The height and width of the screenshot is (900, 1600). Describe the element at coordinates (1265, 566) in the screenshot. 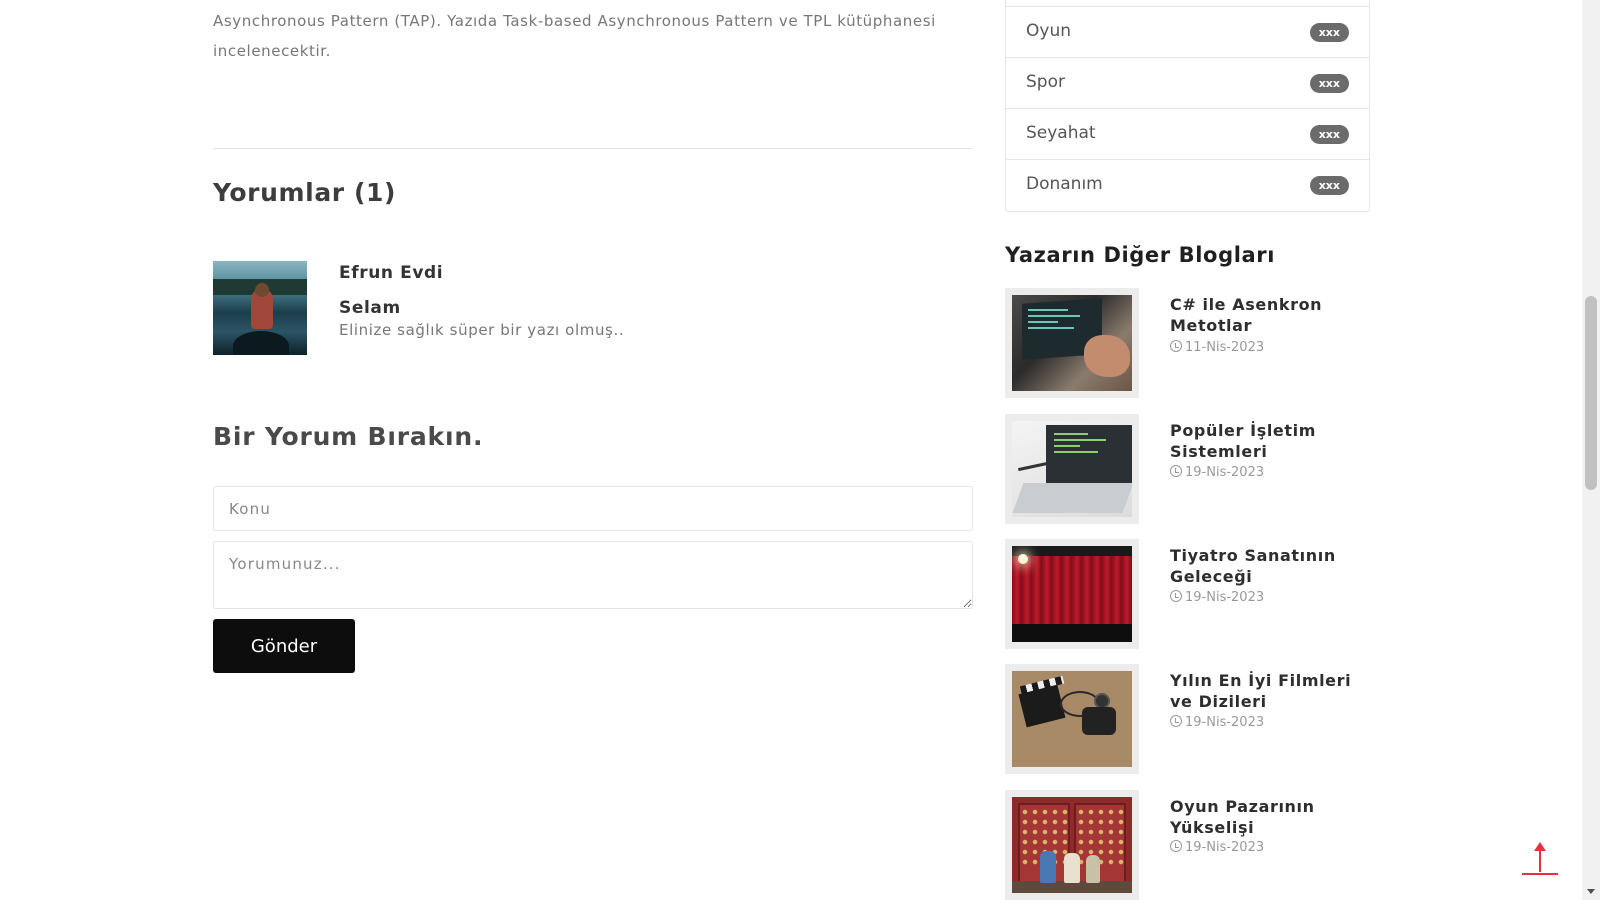

I see `blog-title-link: Tiyatro Sanatının Geleceği` at that location.